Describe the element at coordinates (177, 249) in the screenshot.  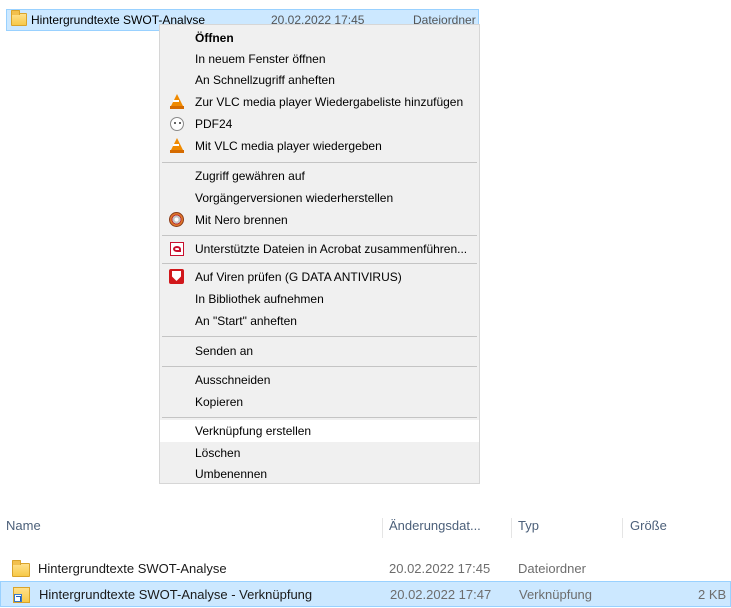
I see `acrobat-icon` at that location.